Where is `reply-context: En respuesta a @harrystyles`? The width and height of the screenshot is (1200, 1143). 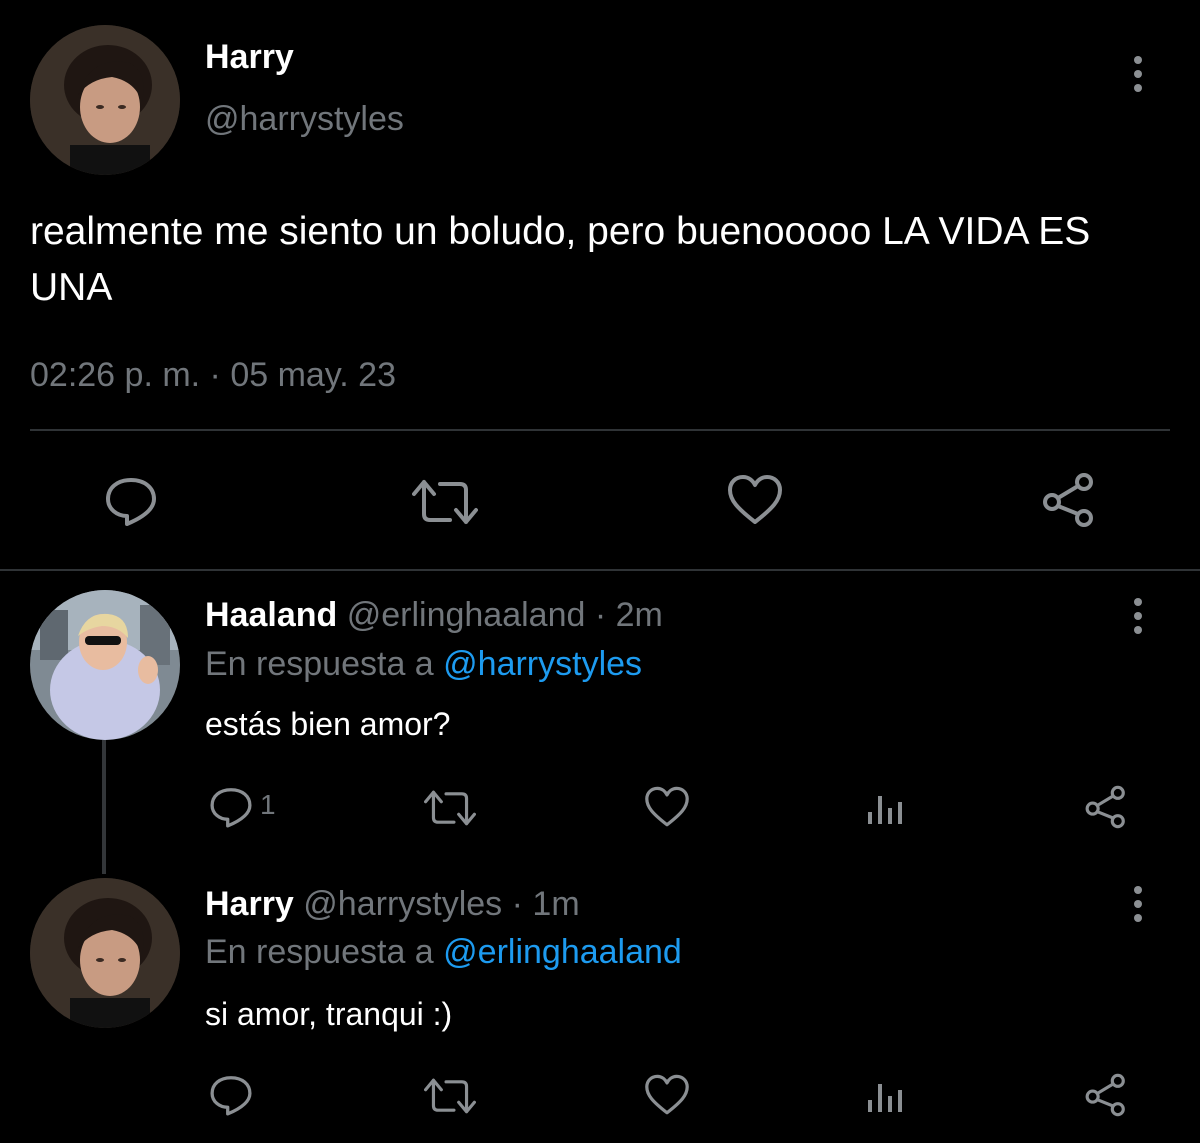 reply-context: En respuesta a @harrystyles is located at coordinates (423, 664).